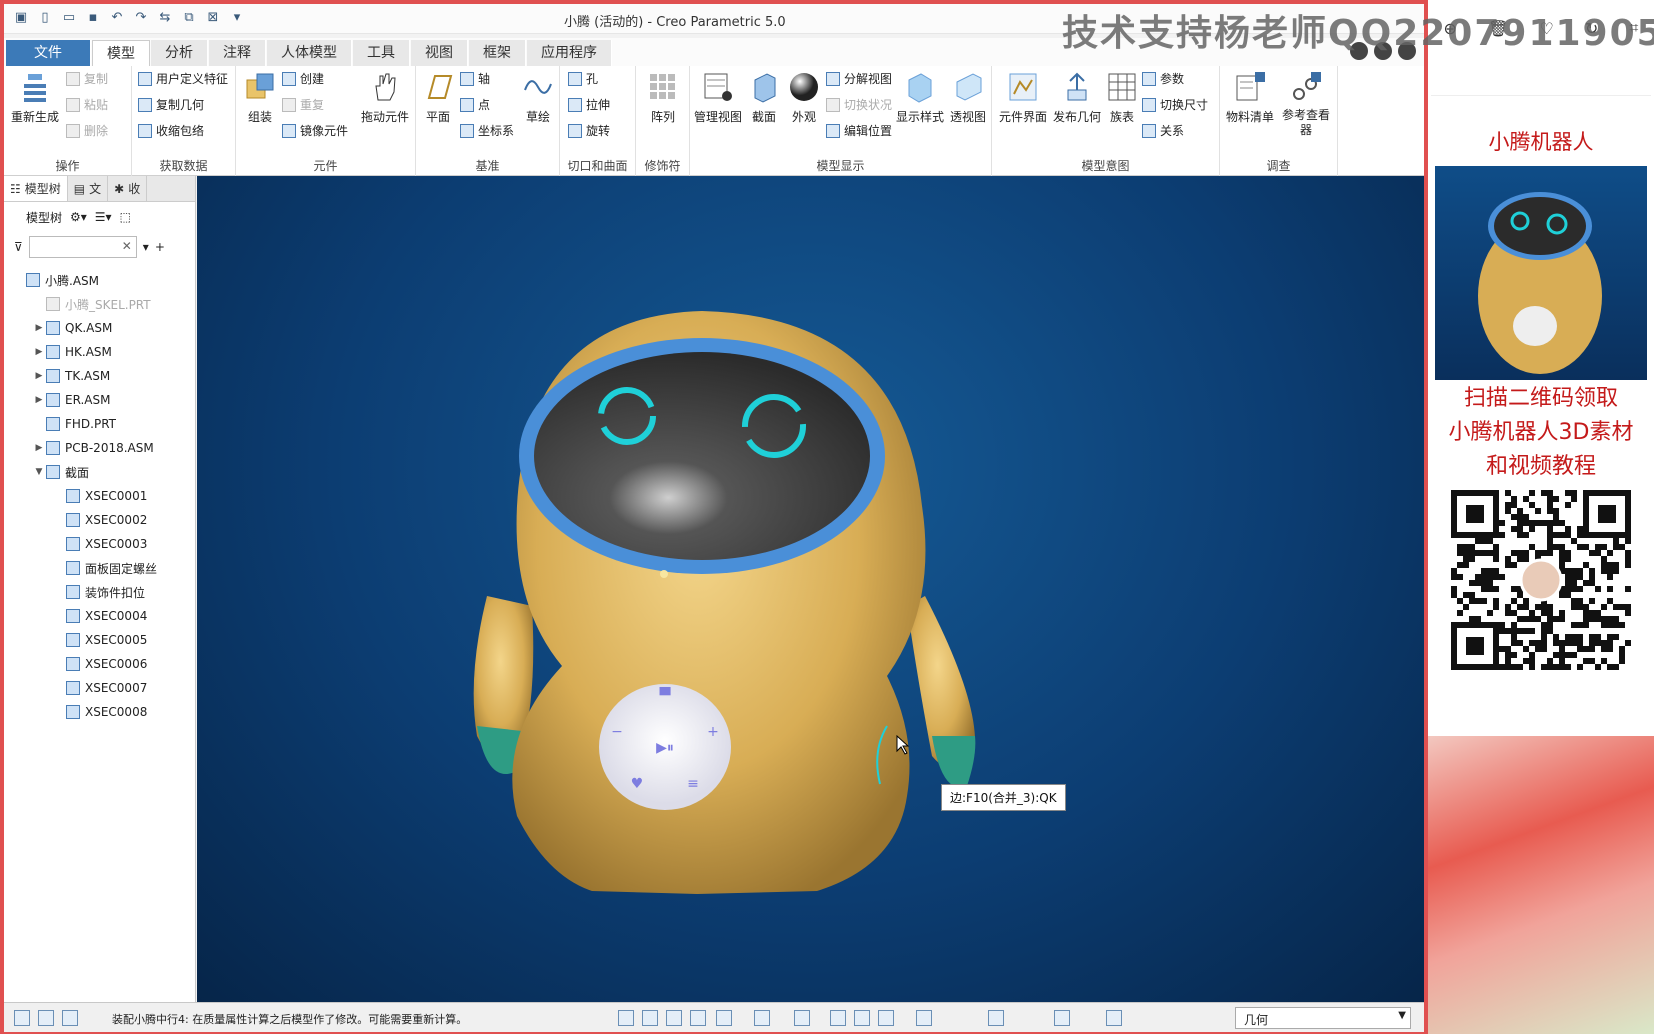 This screenshot has width=1654, height=1034. What do you see at coordinates (127, 246) in the screenshot?
I see `clear-icon: ✕` at bounding box center [127, 246].